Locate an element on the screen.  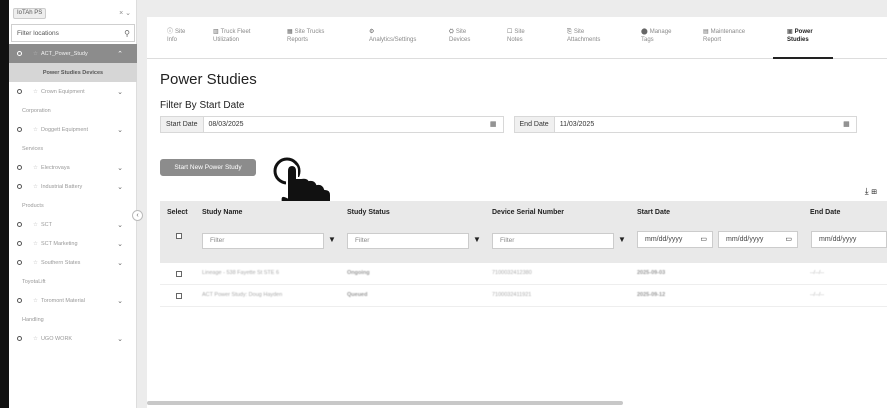
header-select: Select is located at coordinates (177, 212).